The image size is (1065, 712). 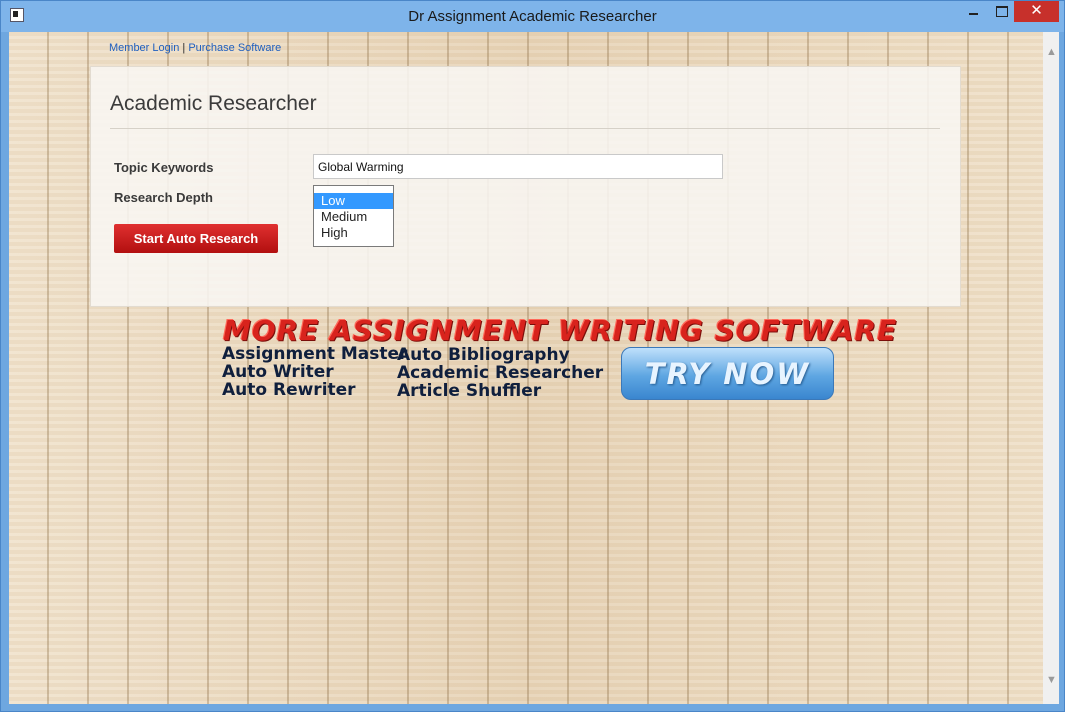 I want to click on close-button: ✕, so click(x=1036, y=11).